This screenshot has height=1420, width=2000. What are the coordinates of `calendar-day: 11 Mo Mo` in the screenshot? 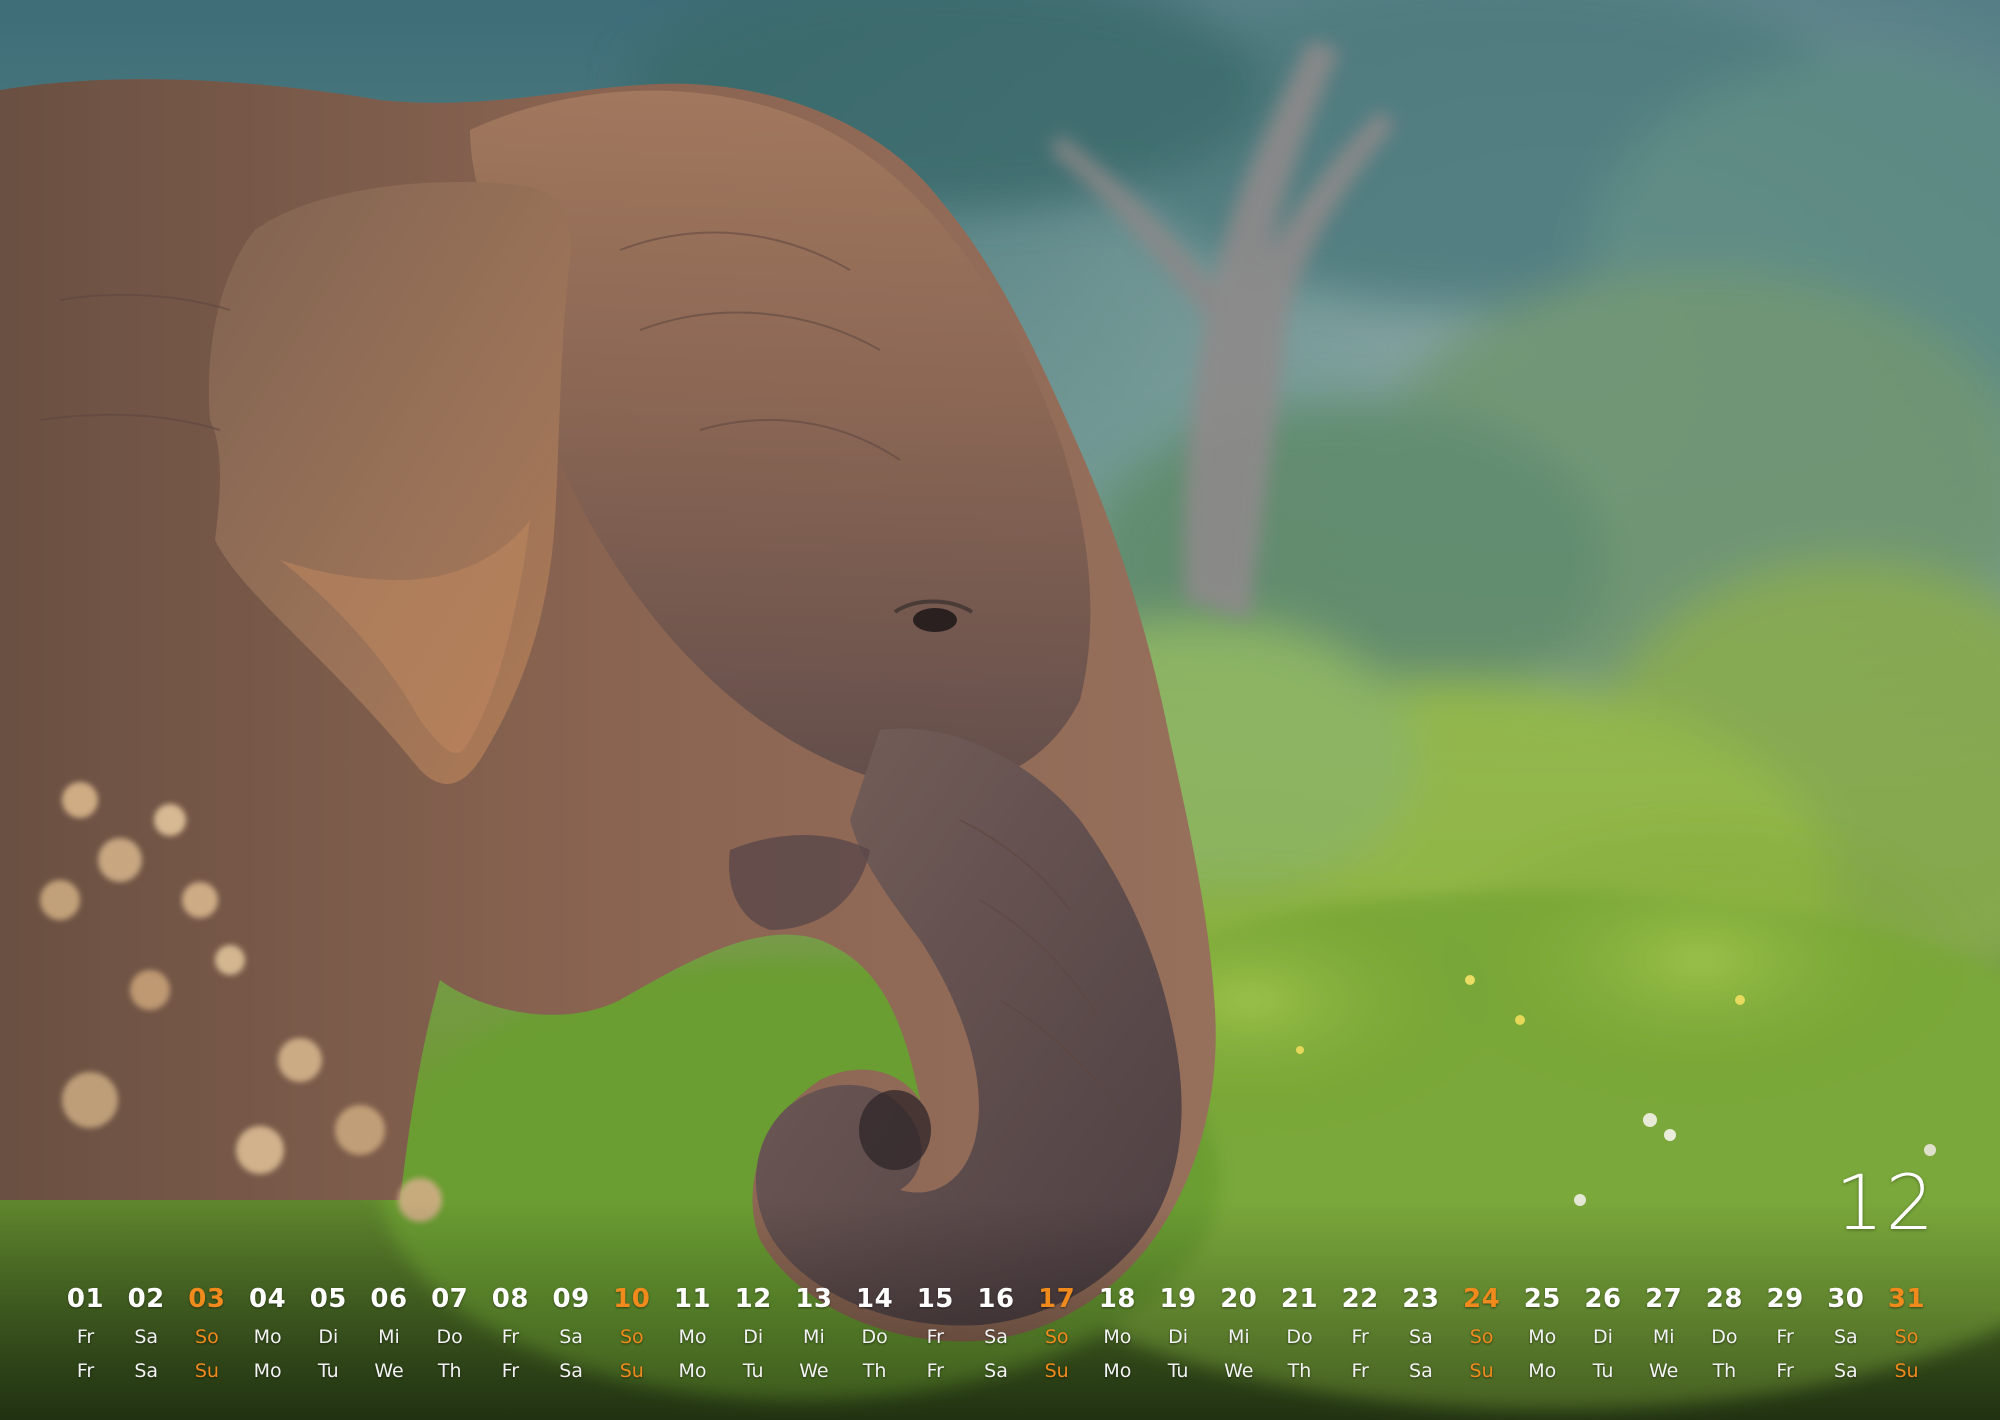 It's located at (692, 1333).